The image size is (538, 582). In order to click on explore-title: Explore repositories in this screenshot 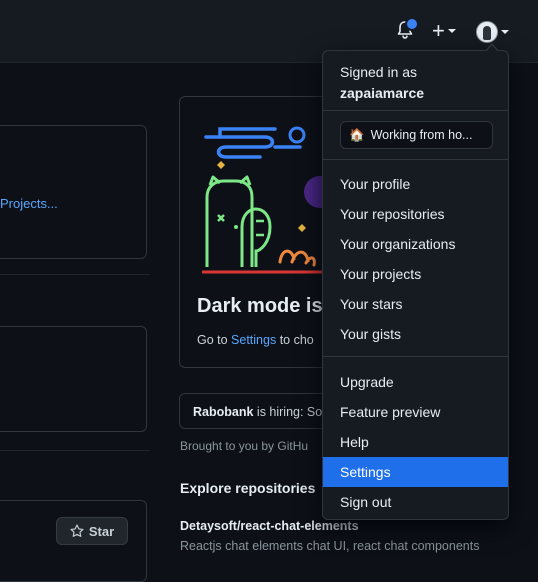, I will do `click(248, 488)`.